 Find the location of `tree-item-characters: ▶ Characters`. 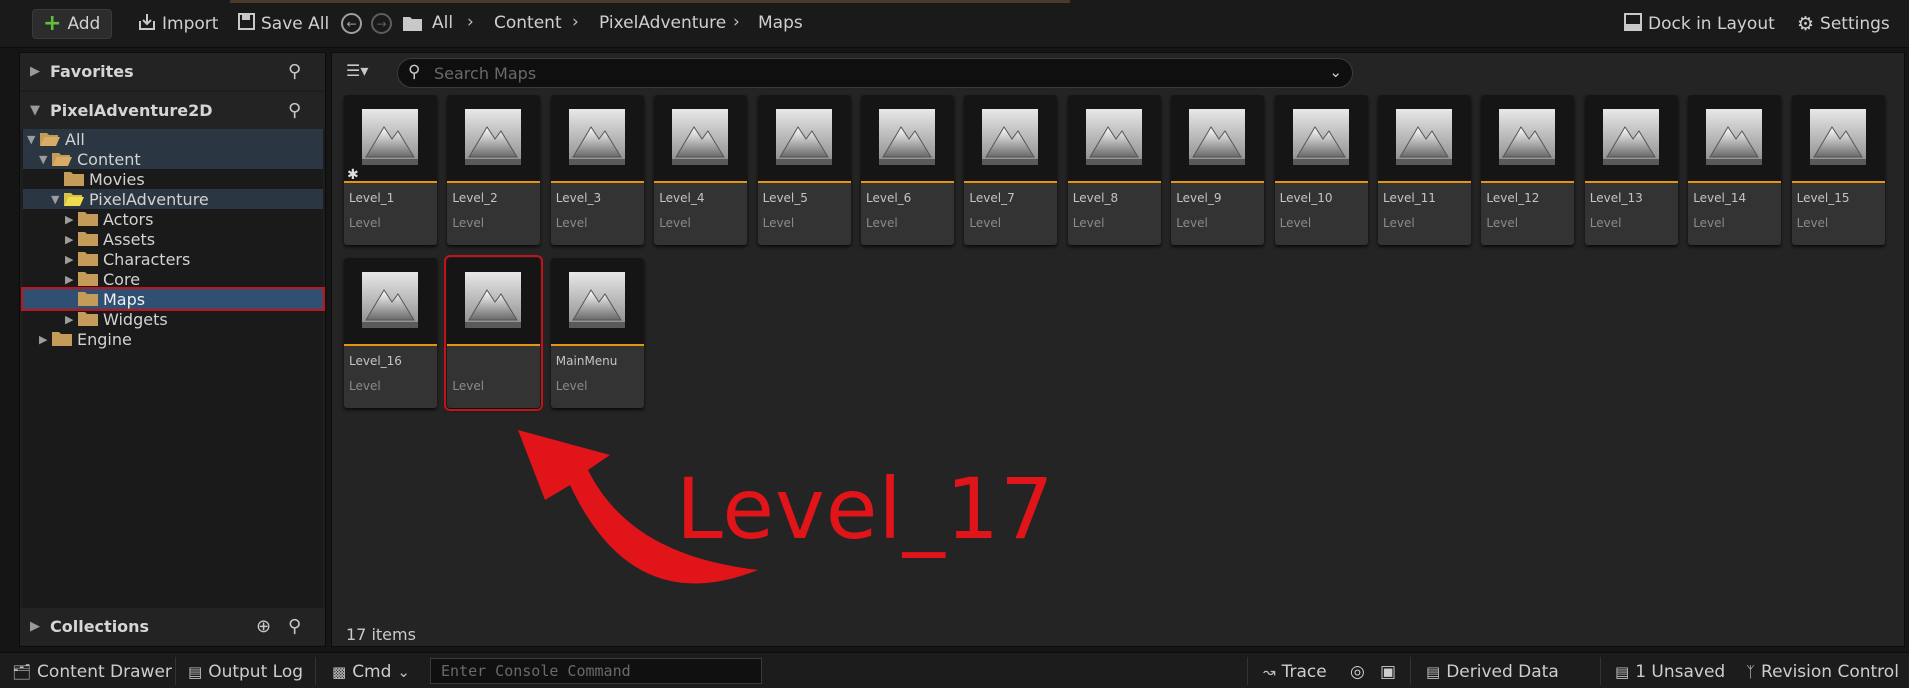

tree-item-characters: ▶ Characters is located at coordinates (173, 259).